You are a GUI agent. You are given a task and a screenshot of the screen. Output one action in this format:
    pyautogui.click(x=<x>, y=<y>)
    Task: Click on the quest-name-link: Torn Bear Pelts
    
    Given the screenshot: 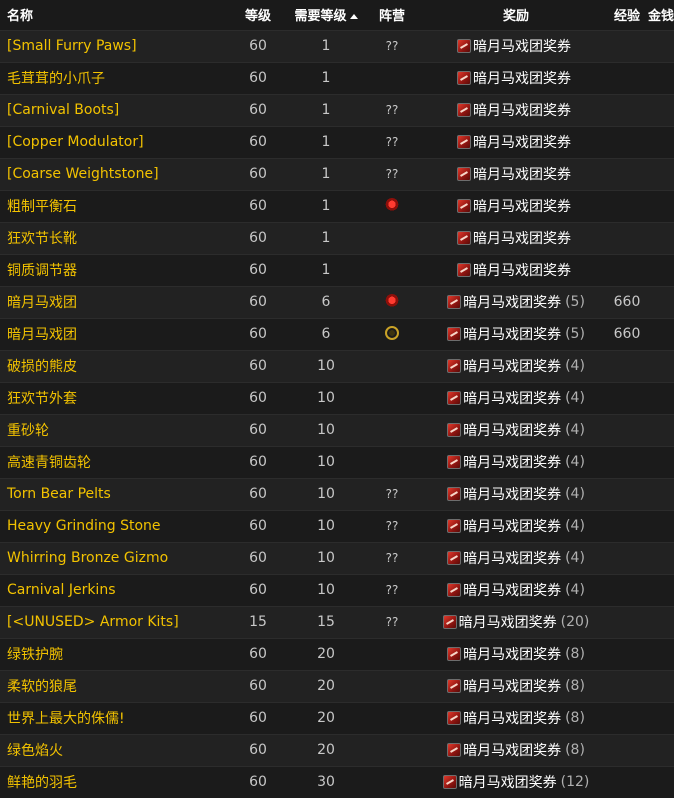 What is the action you would take?
    pyautogui.click(x=111, y=493)
    